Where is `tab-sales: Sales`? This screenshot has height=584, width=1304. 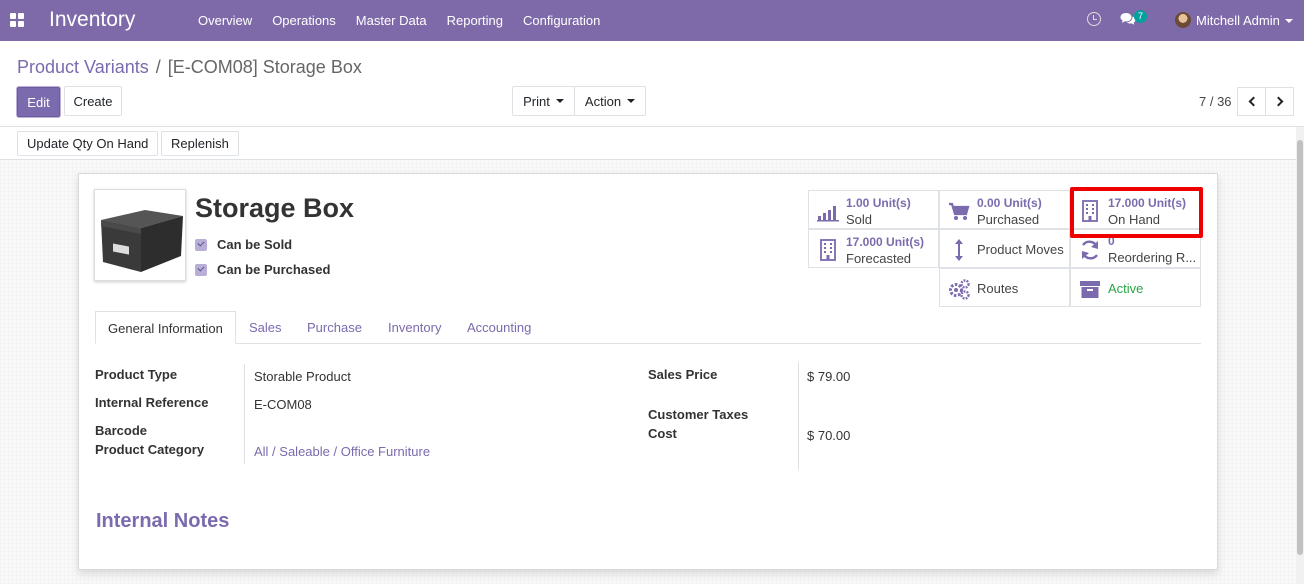
tab-sales: Sales is located at coordinates (265, 327).